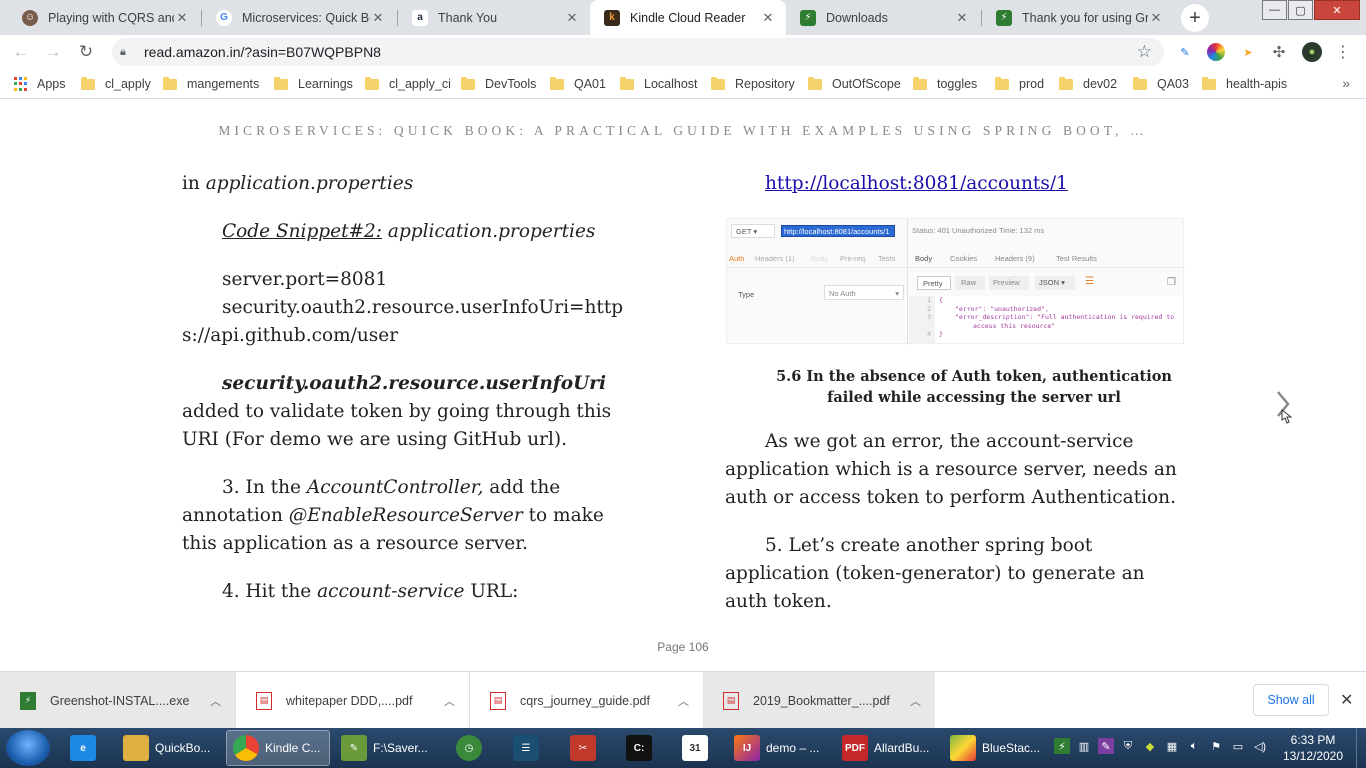  What do you see at coordinates (688, 17) in the screenshot?
I see `tab-kindle-cloud-reader: k Kindle Cloud Reader ✕` at bounding box center [688, 17].